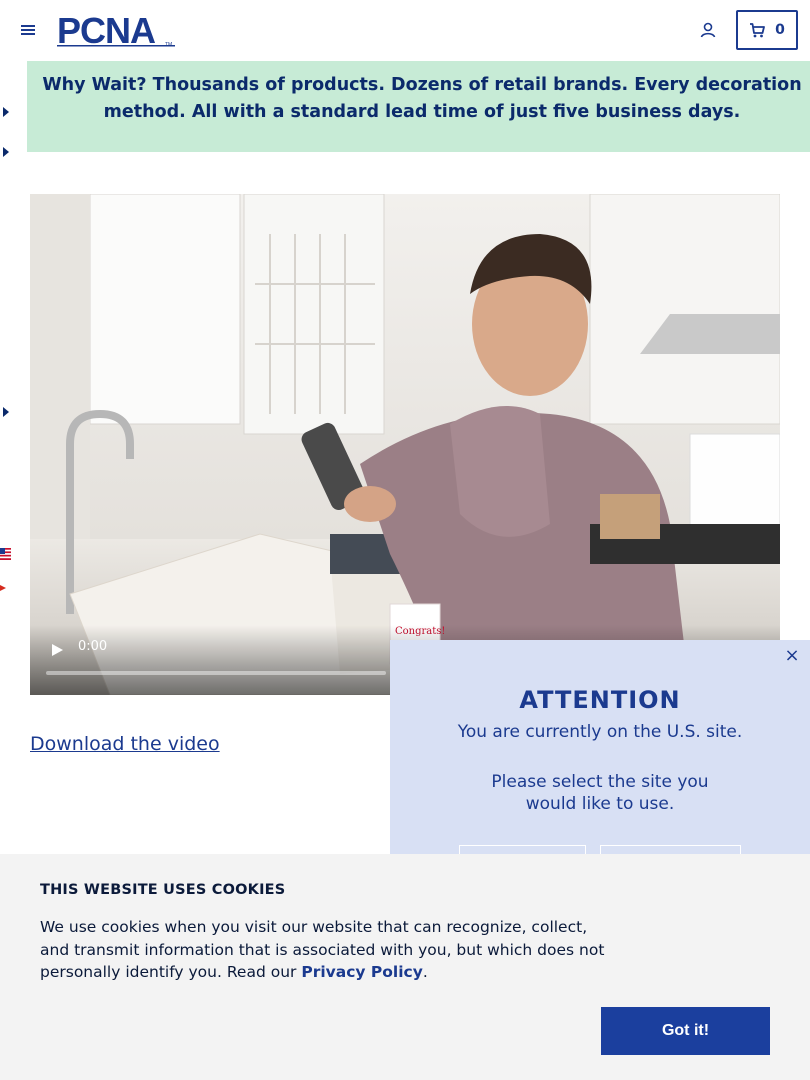 This screenshot has height=1080, width=810. Describe the element at coordinates (600, 700) in the screenshot. I see `attention-title: ATTENTION` at that location.